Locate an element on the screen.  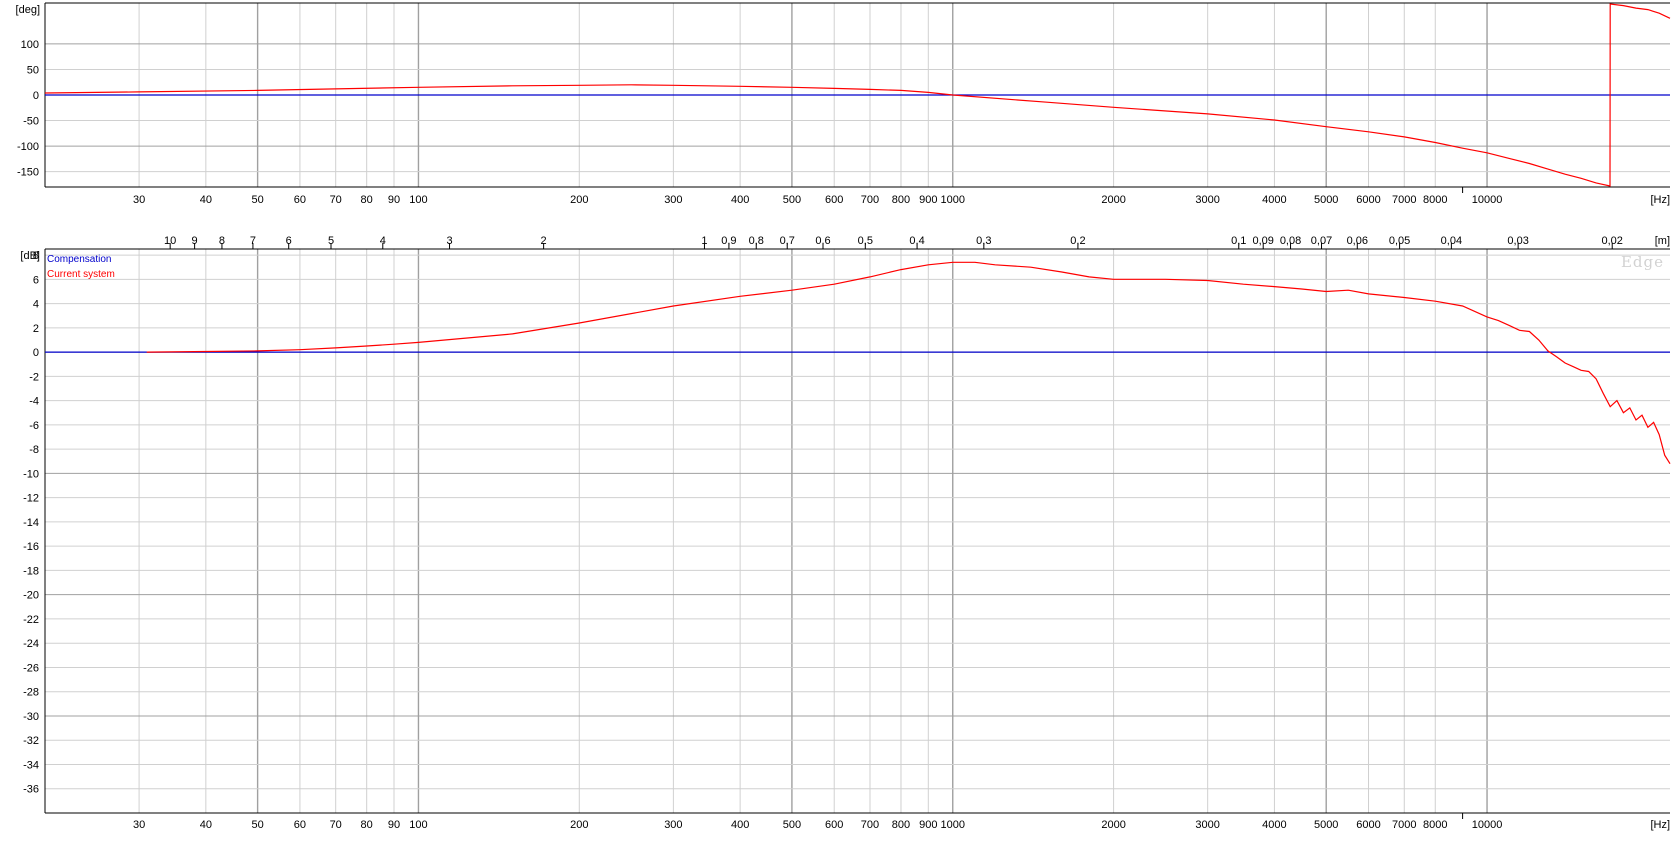
mag-y-tick-label: -10 is located at coordinates (31, 474).